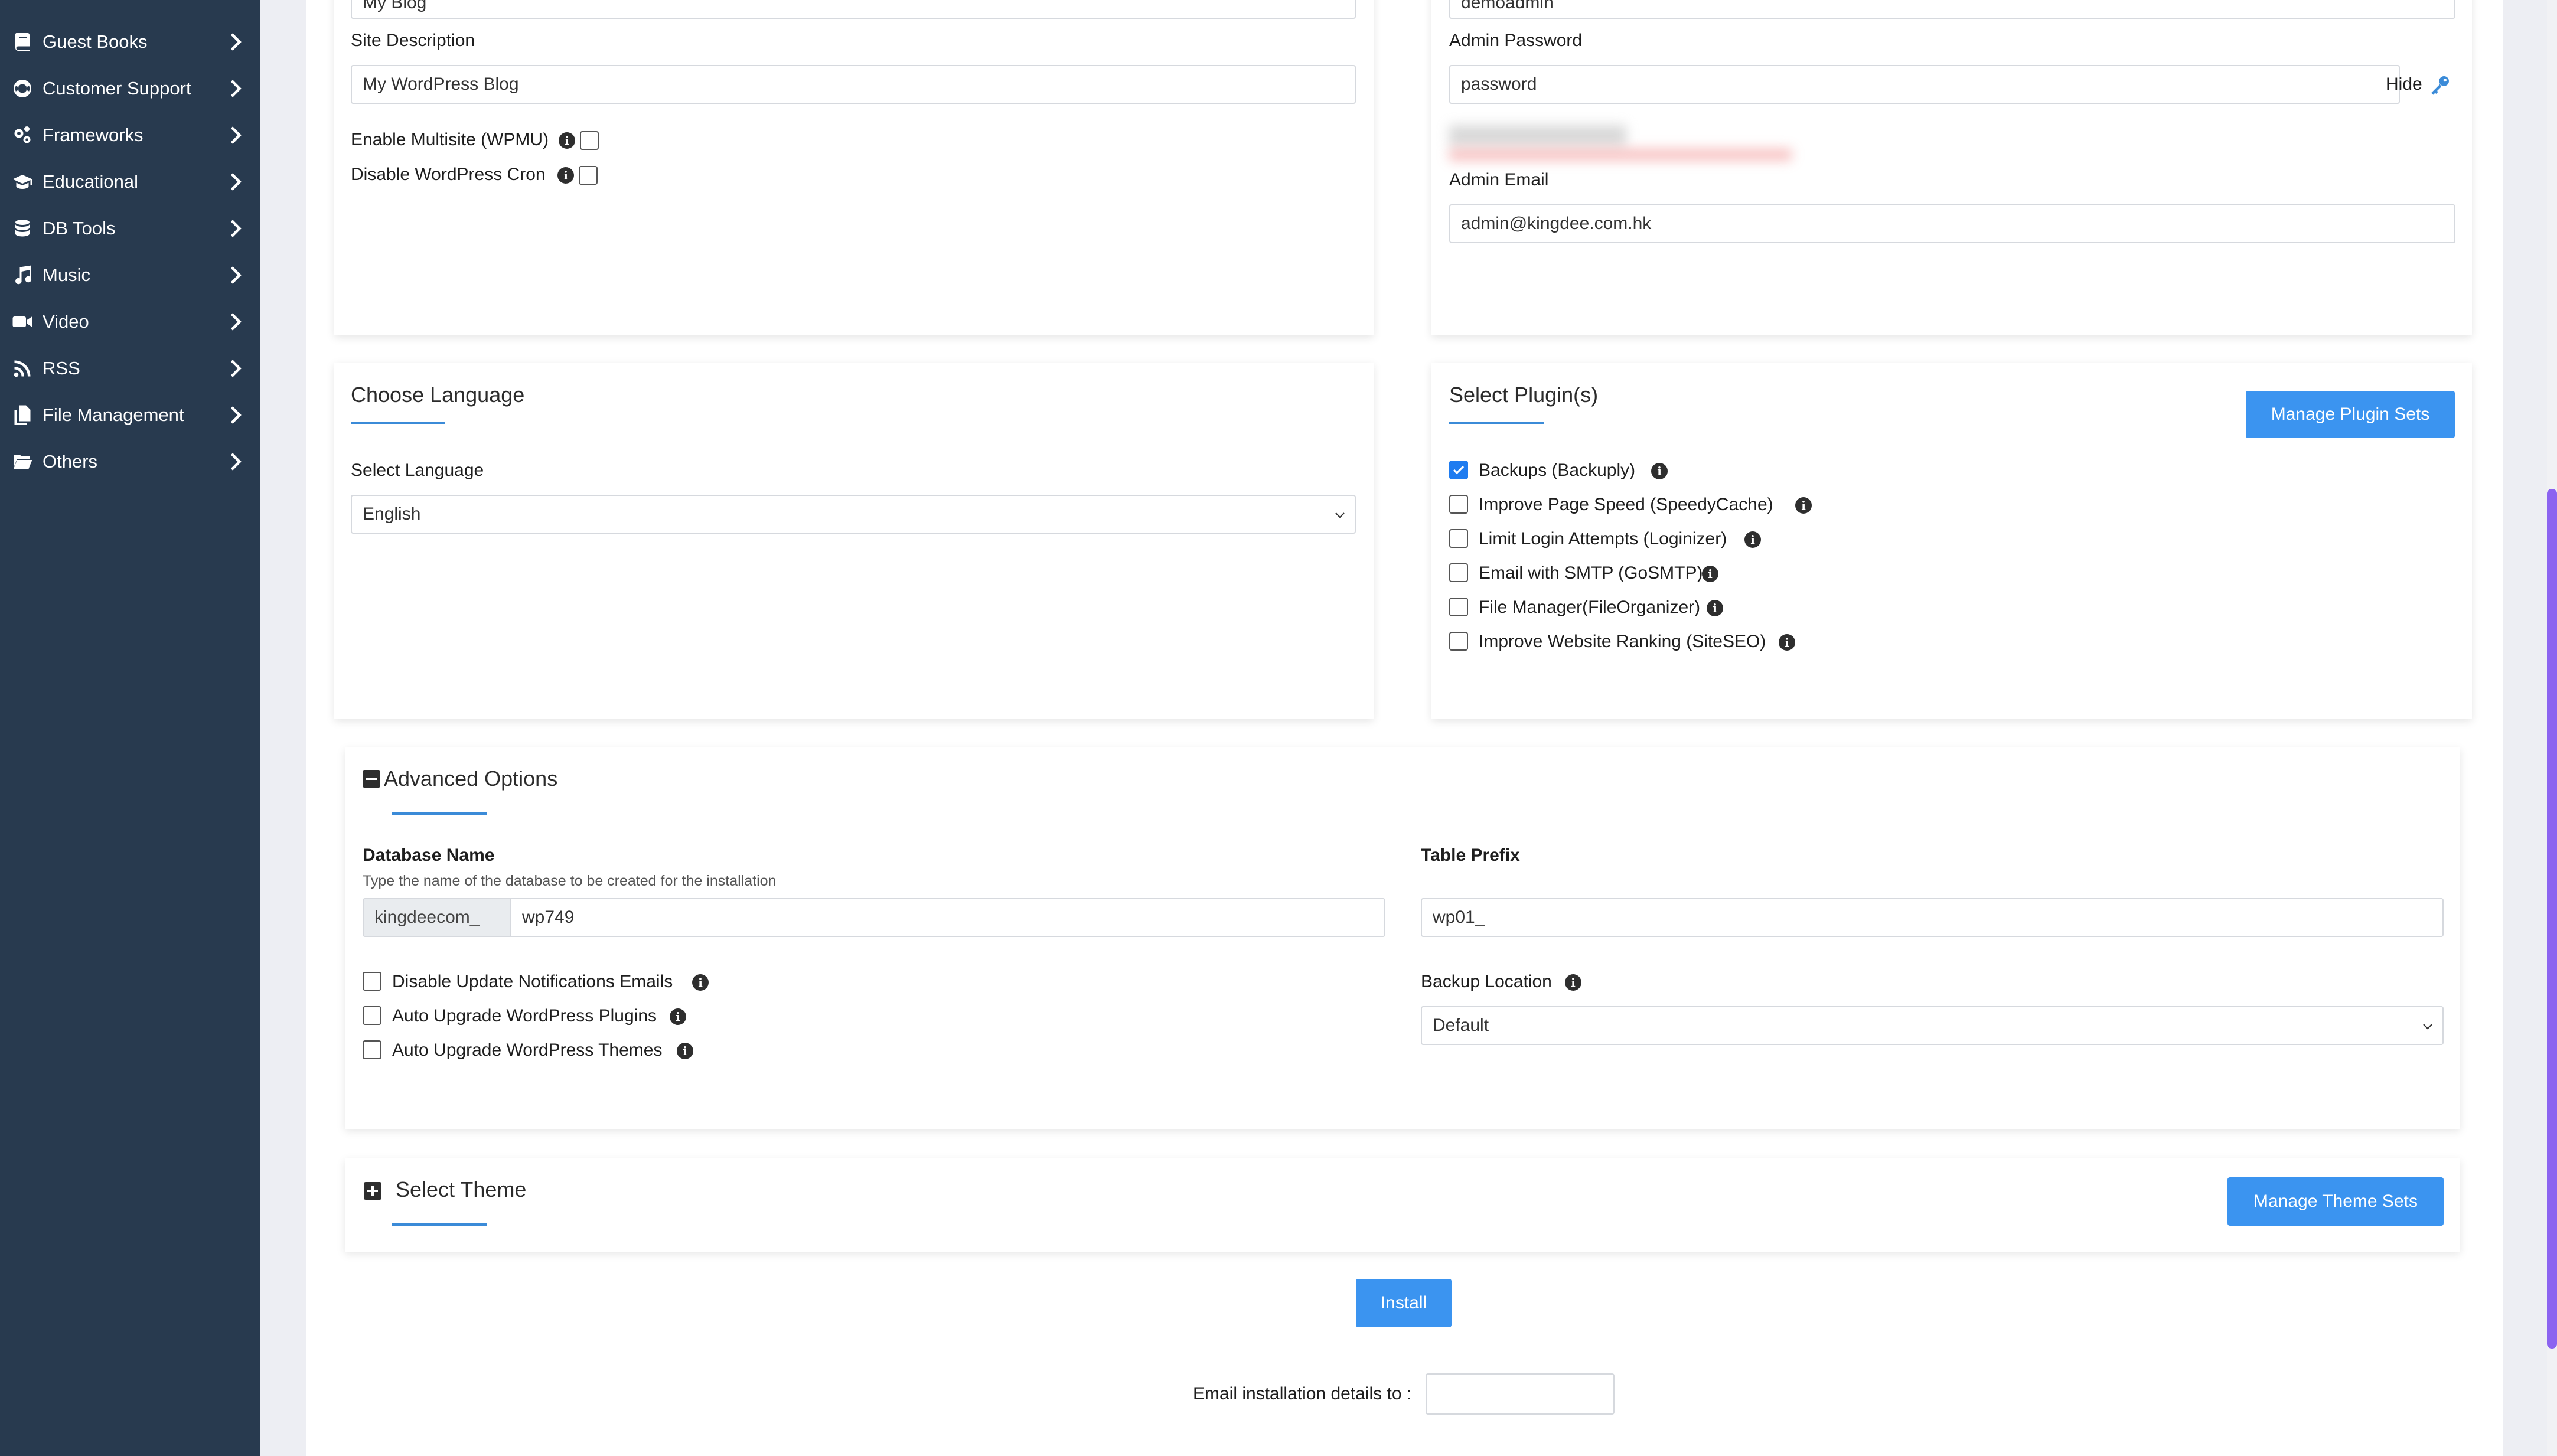  Describe the element at coordinates (1499, 180) in the screenshot. I see `admin-email-label: Admin Email` at that location.